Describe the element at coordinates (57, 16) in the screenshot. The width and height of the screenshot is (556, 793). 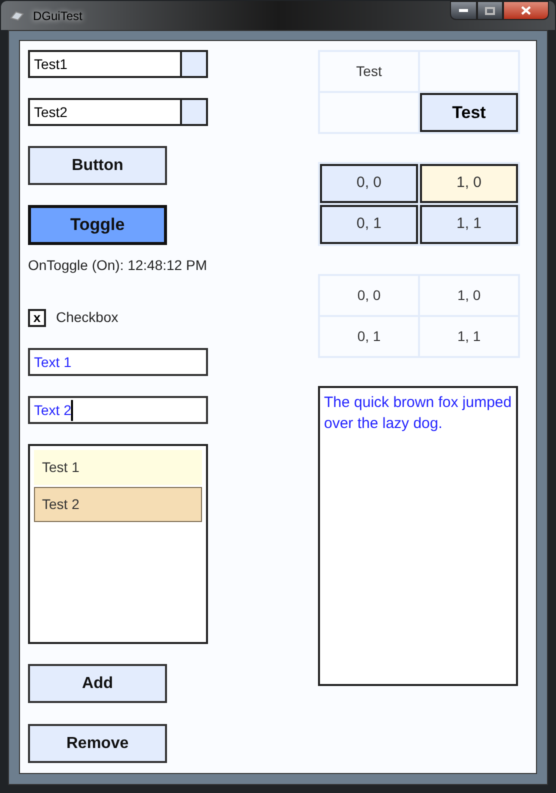
I see `window-title: DGuiTest` at that location.